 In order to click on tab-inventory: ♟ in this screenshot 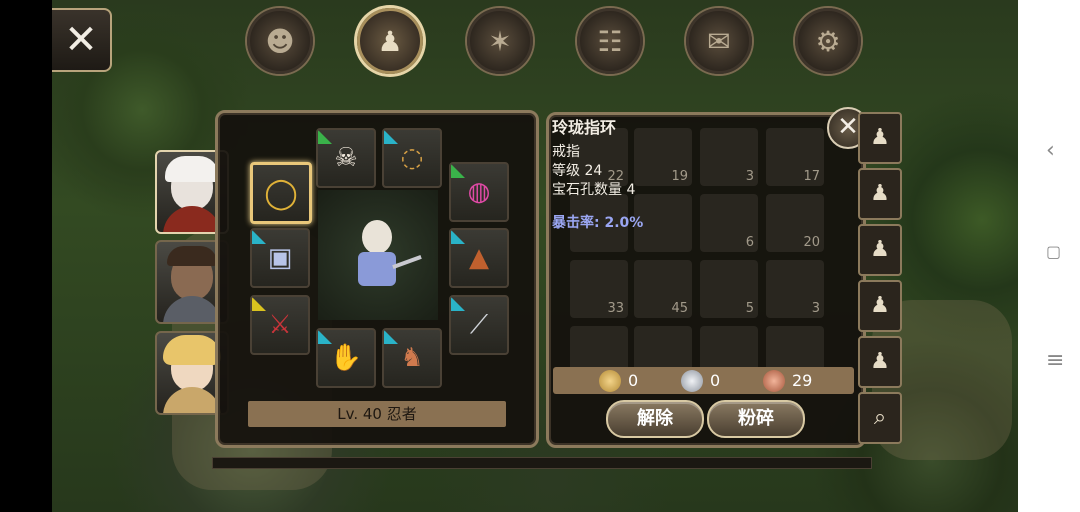, I will do `click(390, 41)`.